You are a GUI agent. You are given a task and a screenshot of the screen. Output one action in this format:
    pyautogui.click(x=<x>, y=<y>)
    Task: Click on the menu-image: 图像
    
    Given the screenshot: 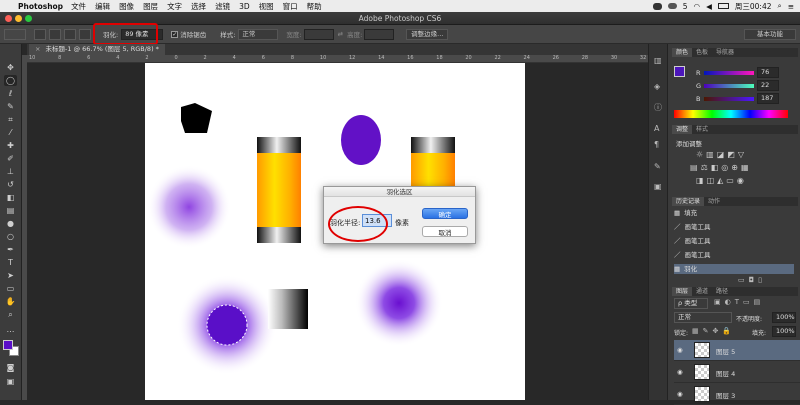 What is the action you would take?
    pyautogui.click(x=126, y=6)
    